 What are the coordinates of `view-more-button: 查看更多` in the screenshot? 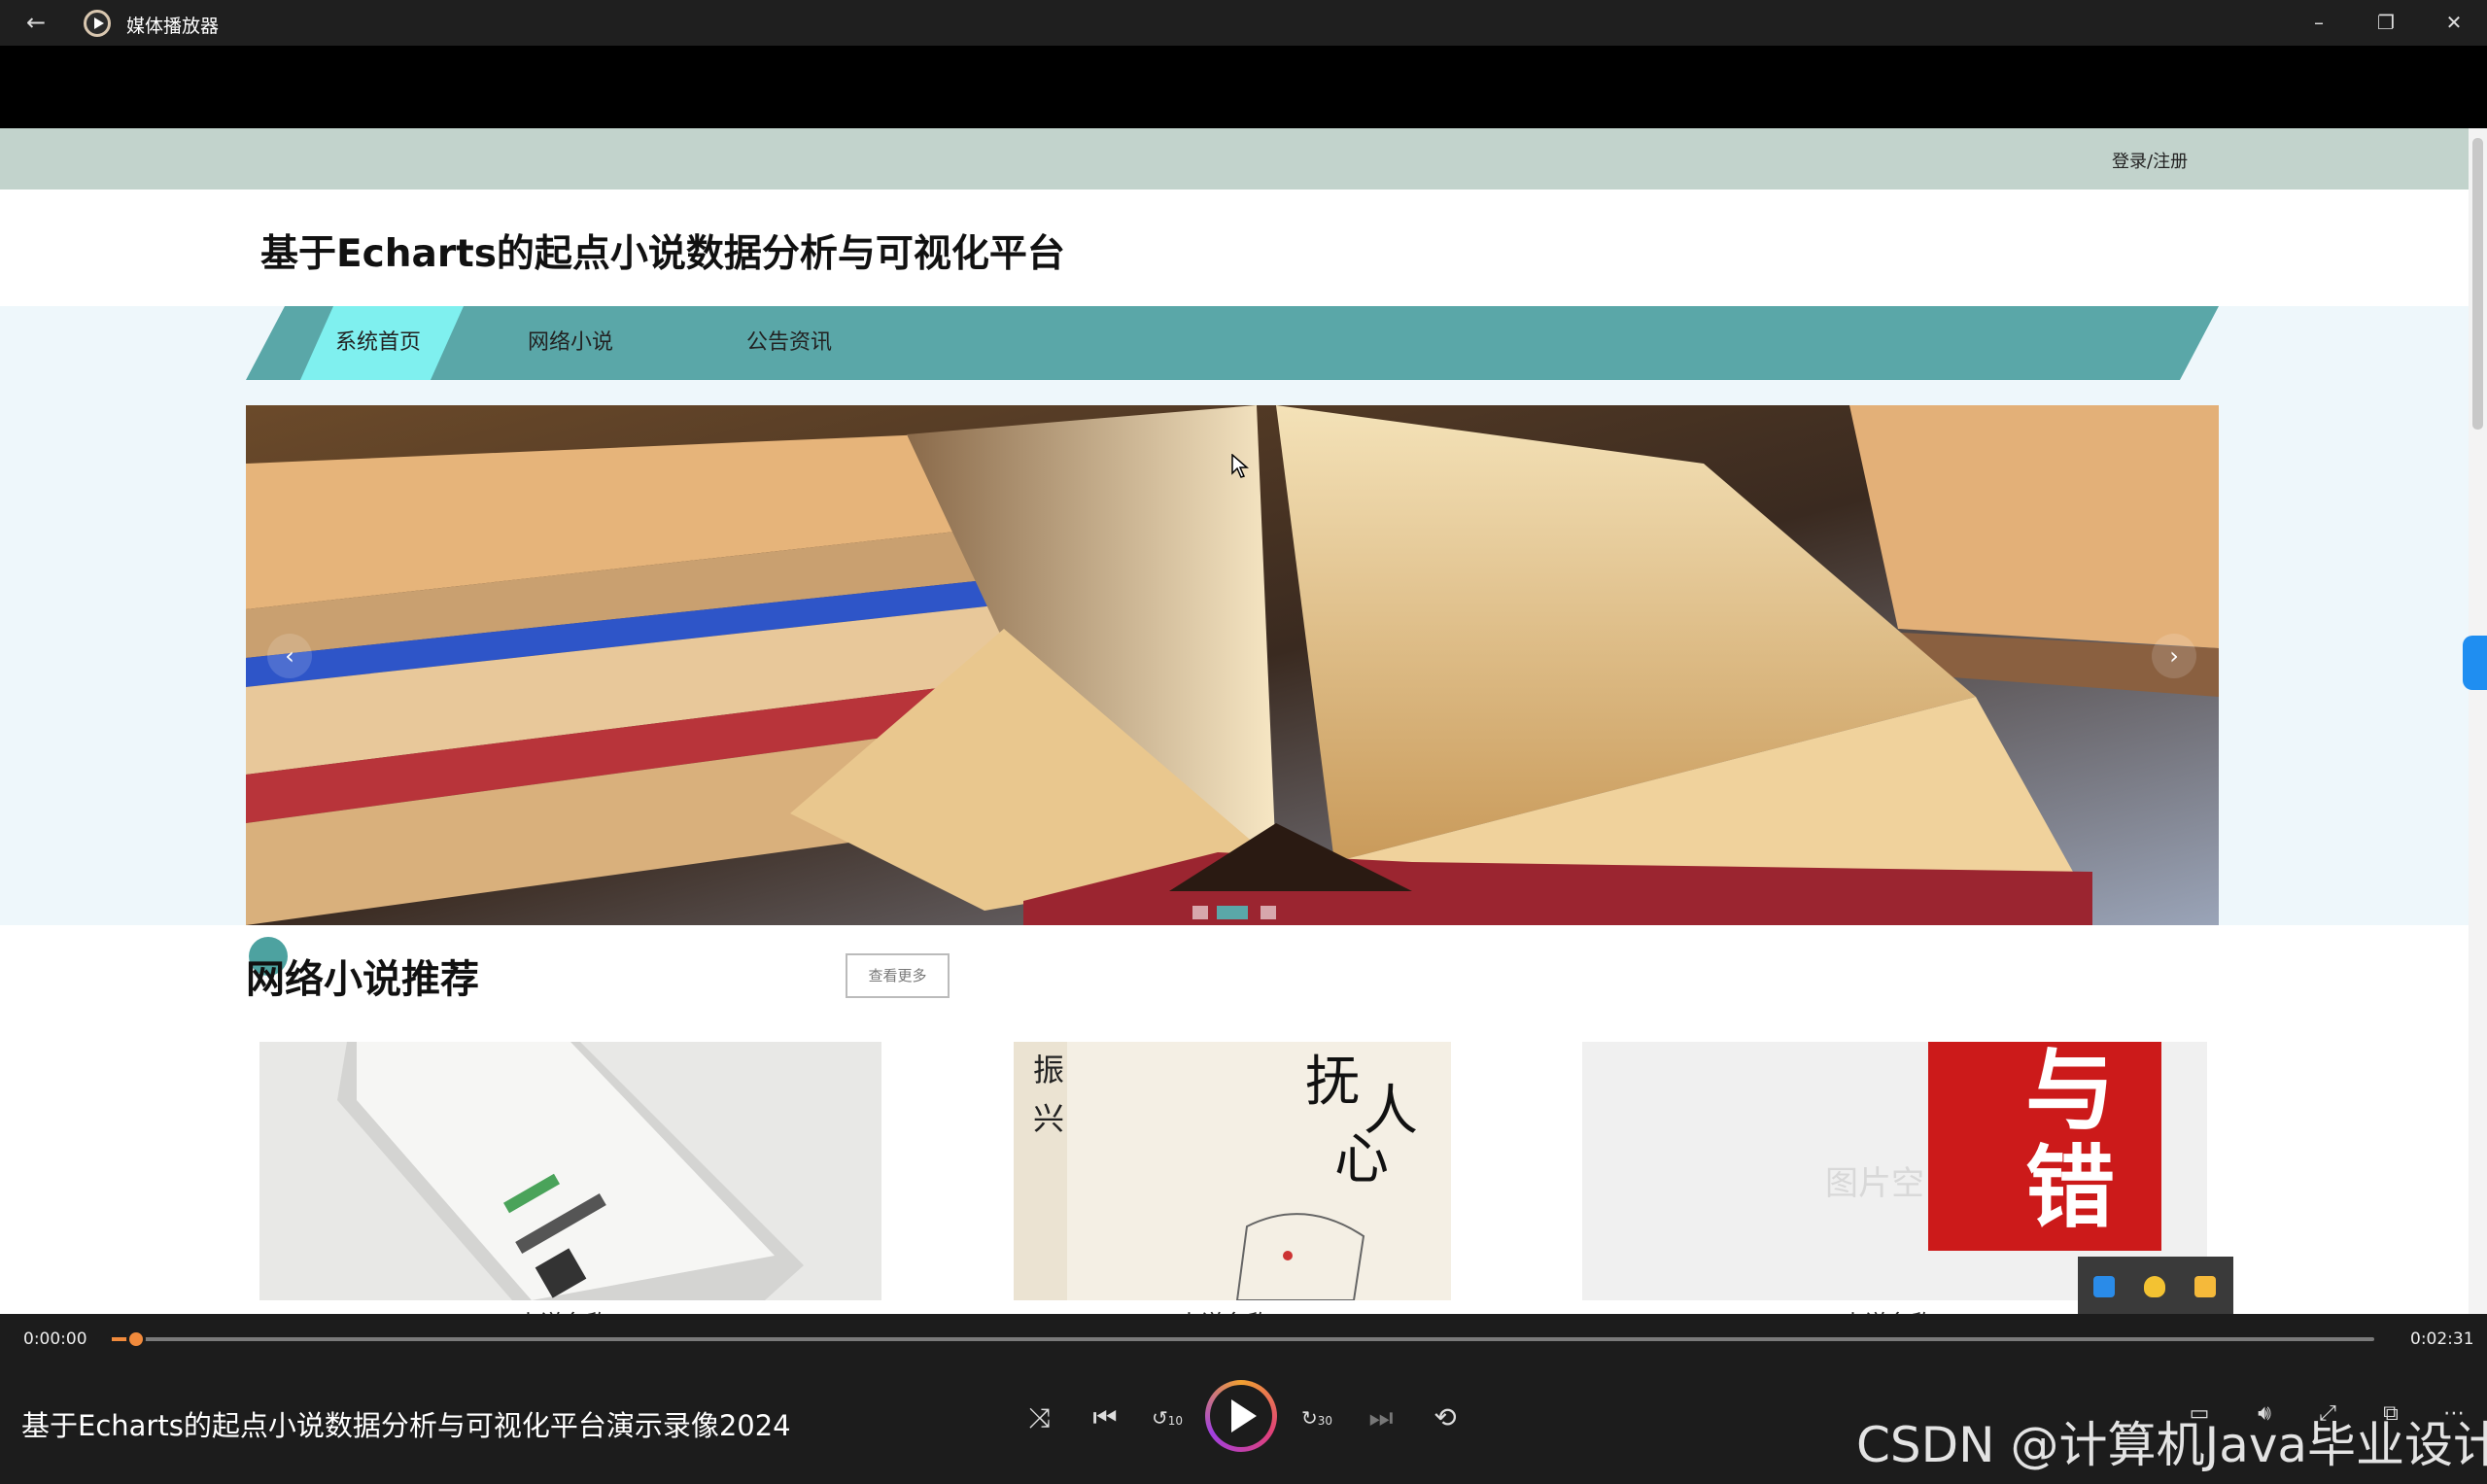 It's located at (898, 975).